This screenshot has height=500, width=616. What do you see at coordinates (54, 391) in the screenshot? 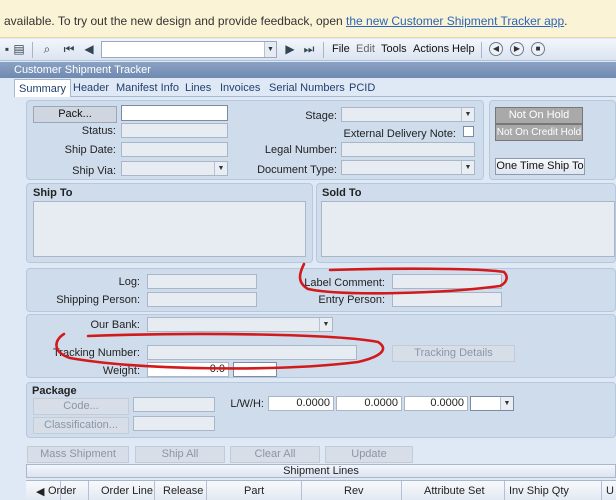
I see `package-title: Package` at bounding box center [54, 391].